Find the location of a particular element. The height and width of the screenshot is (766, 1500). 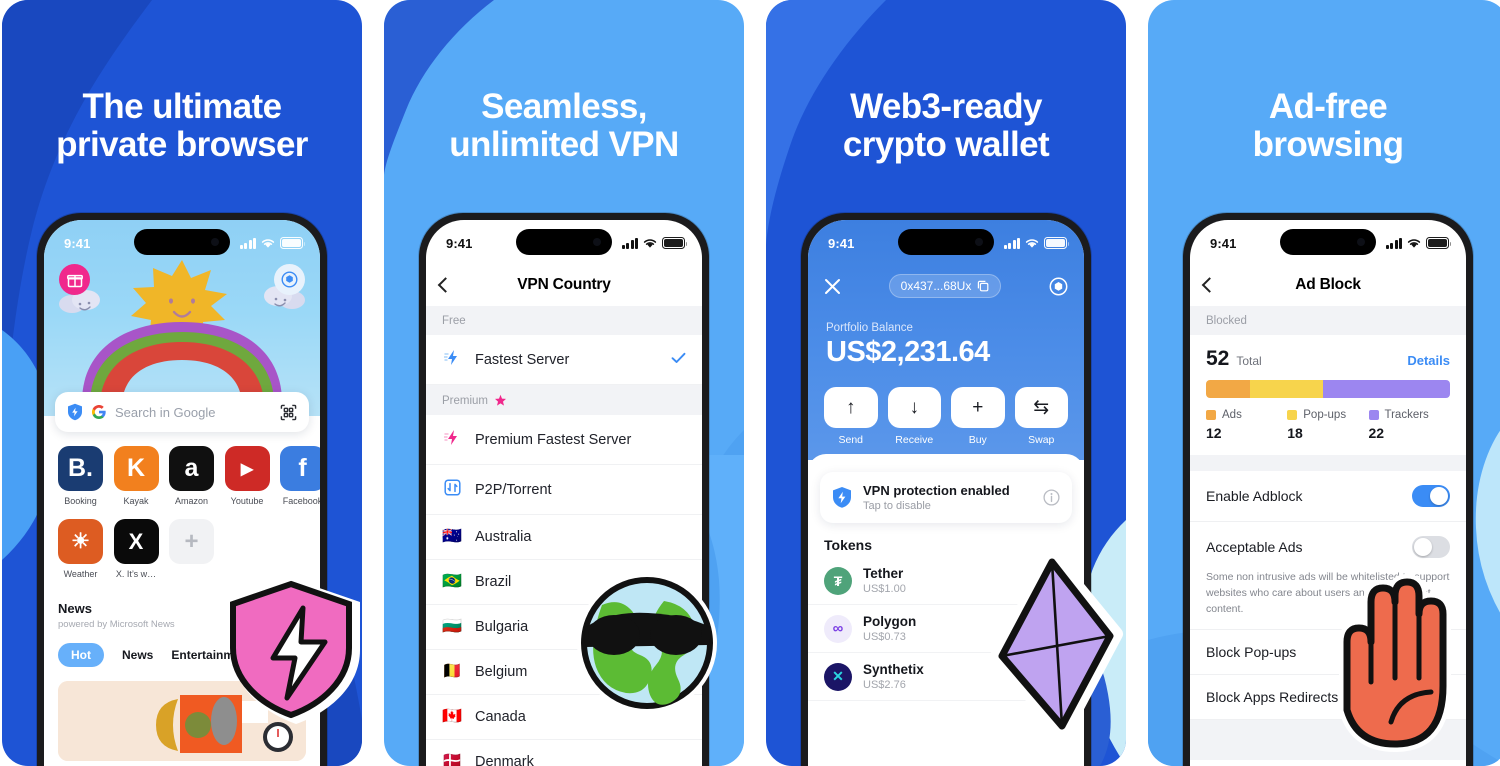

blocked-legend: Ads 12 Pop-ups 18 Trackers 22 is located at coordinates (1328, 425).